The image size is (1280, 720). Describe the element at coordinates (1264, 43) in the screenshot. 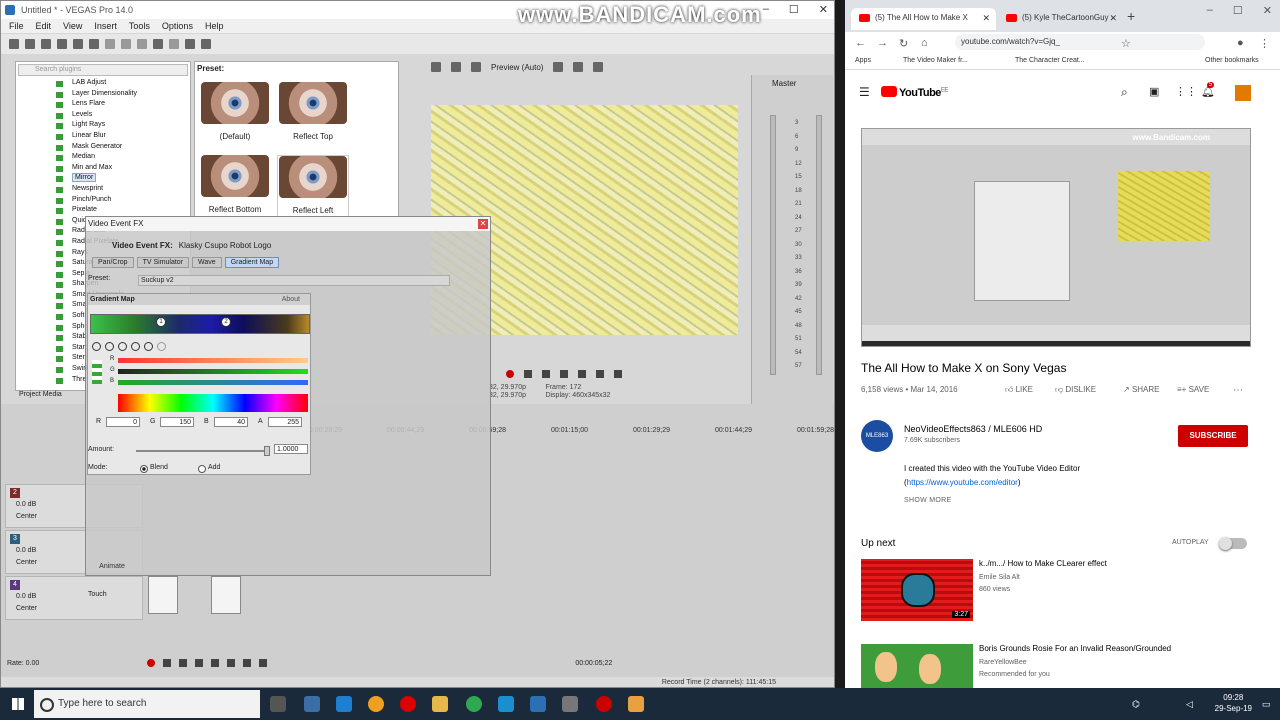

I see `chrome-menu-icon: ⋮` at that location.